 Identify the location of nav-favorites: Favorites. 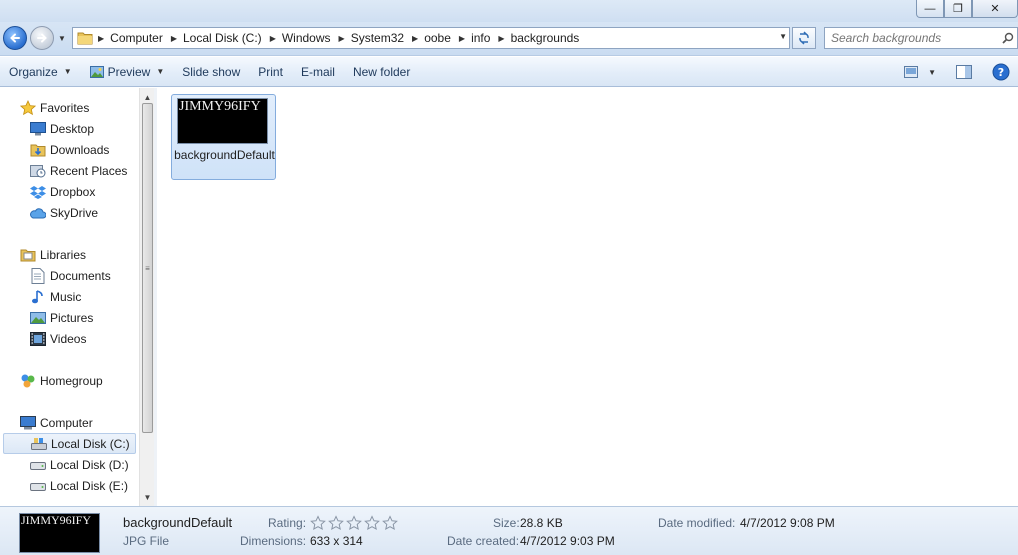
(54, 107).